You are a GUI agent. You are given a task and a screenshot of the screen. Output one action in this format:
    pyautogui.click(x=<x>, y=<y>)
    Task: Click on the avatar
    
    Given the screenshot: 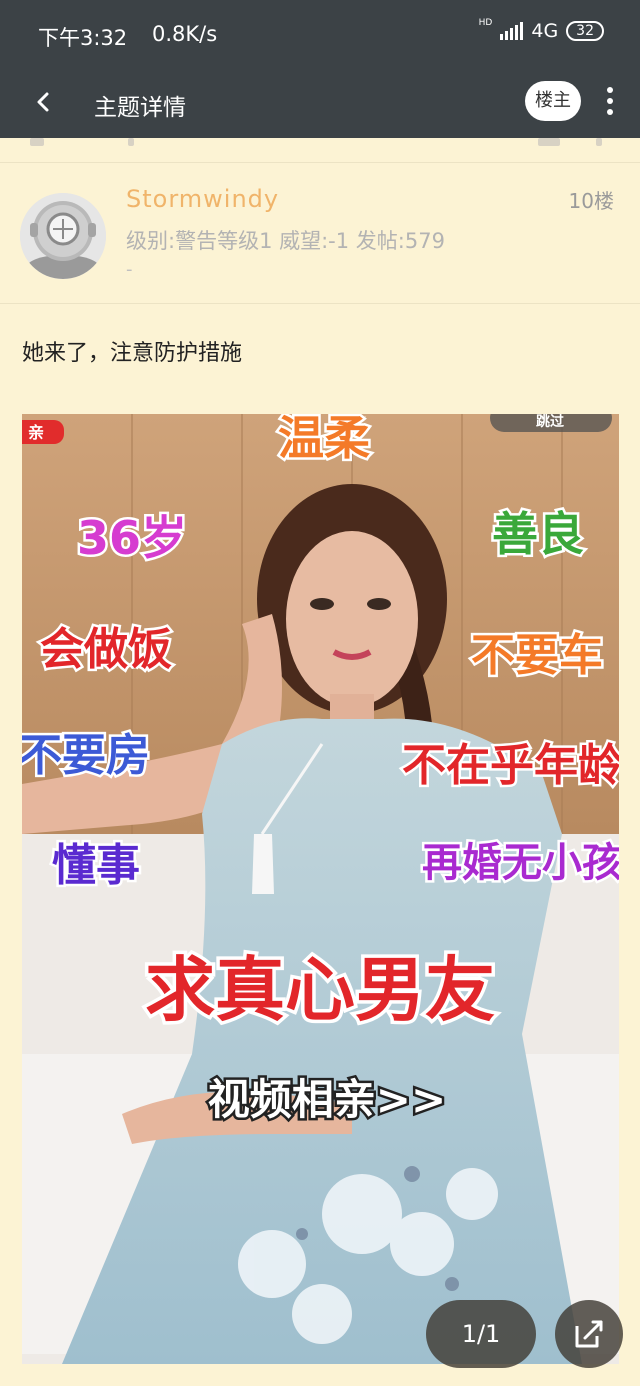 What is the action you would take?
    pyautogui.click(x=63, y=236)
    